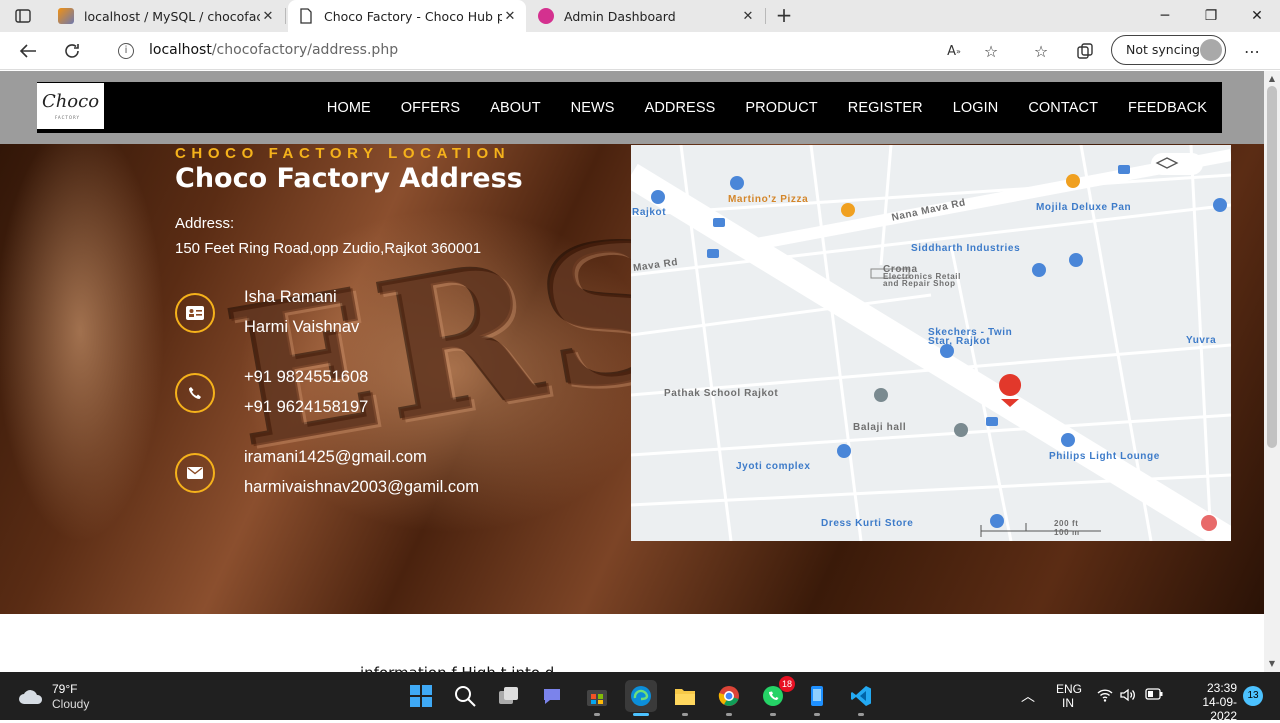  What do you see at coordinates (465, 696) in the screenshot?
I see `search-icon` at bounding box center [465, 696].